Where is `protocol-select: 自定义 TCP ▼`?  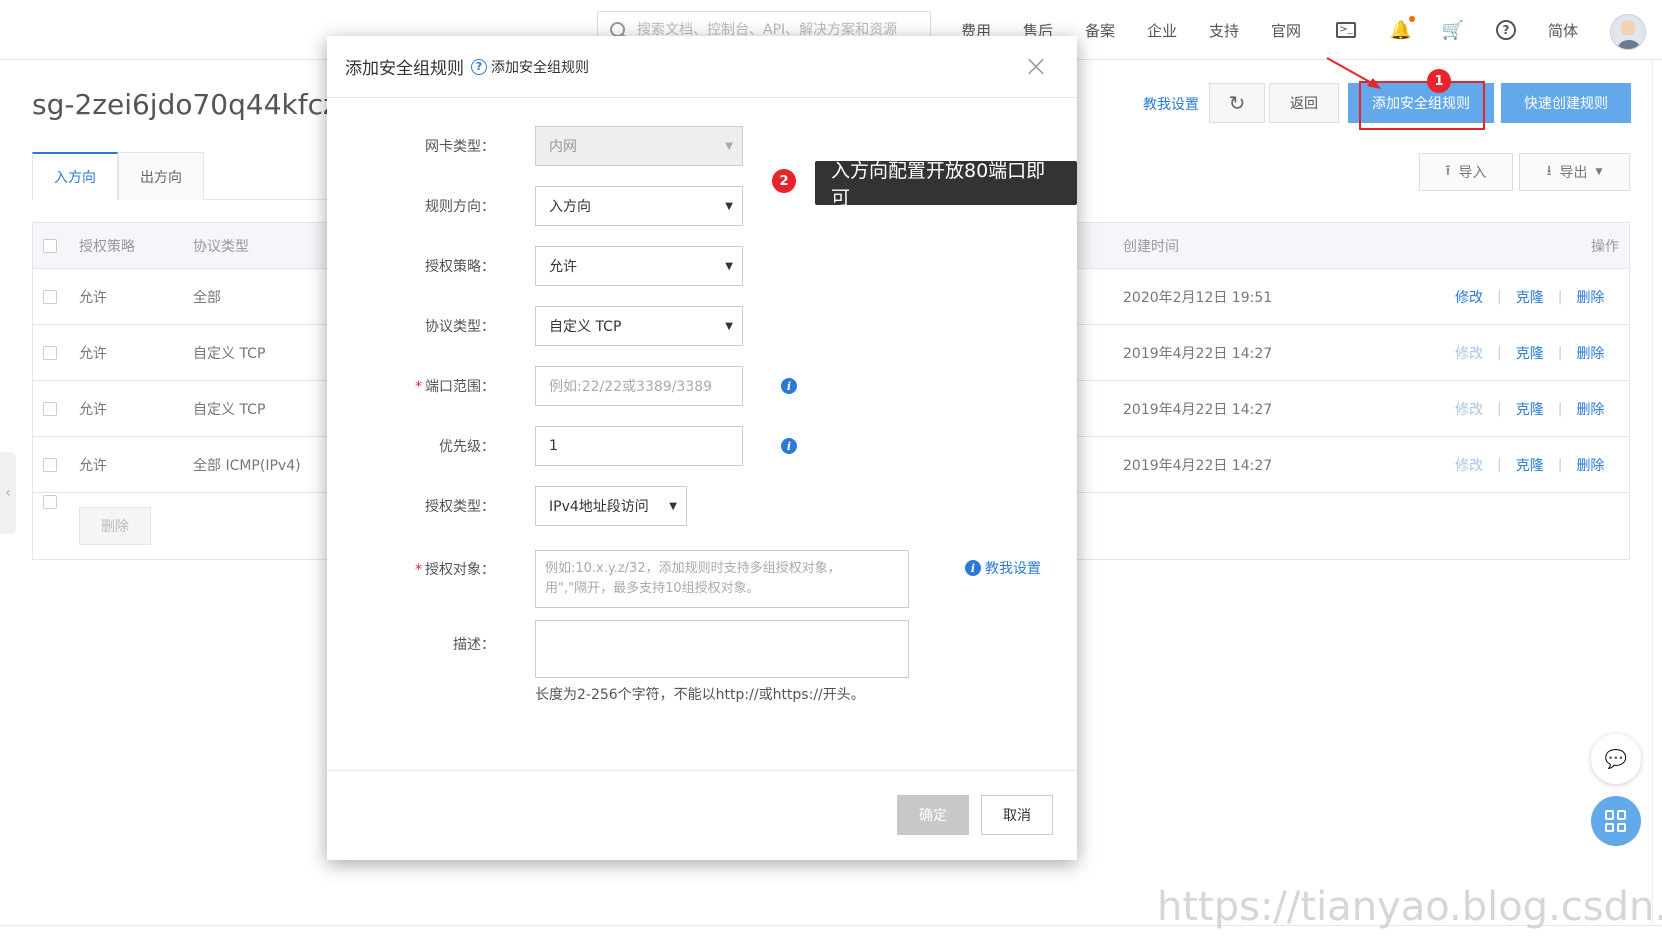
protocol-select: 自定义 TCP ▼ is located at coordinates (639, 326).